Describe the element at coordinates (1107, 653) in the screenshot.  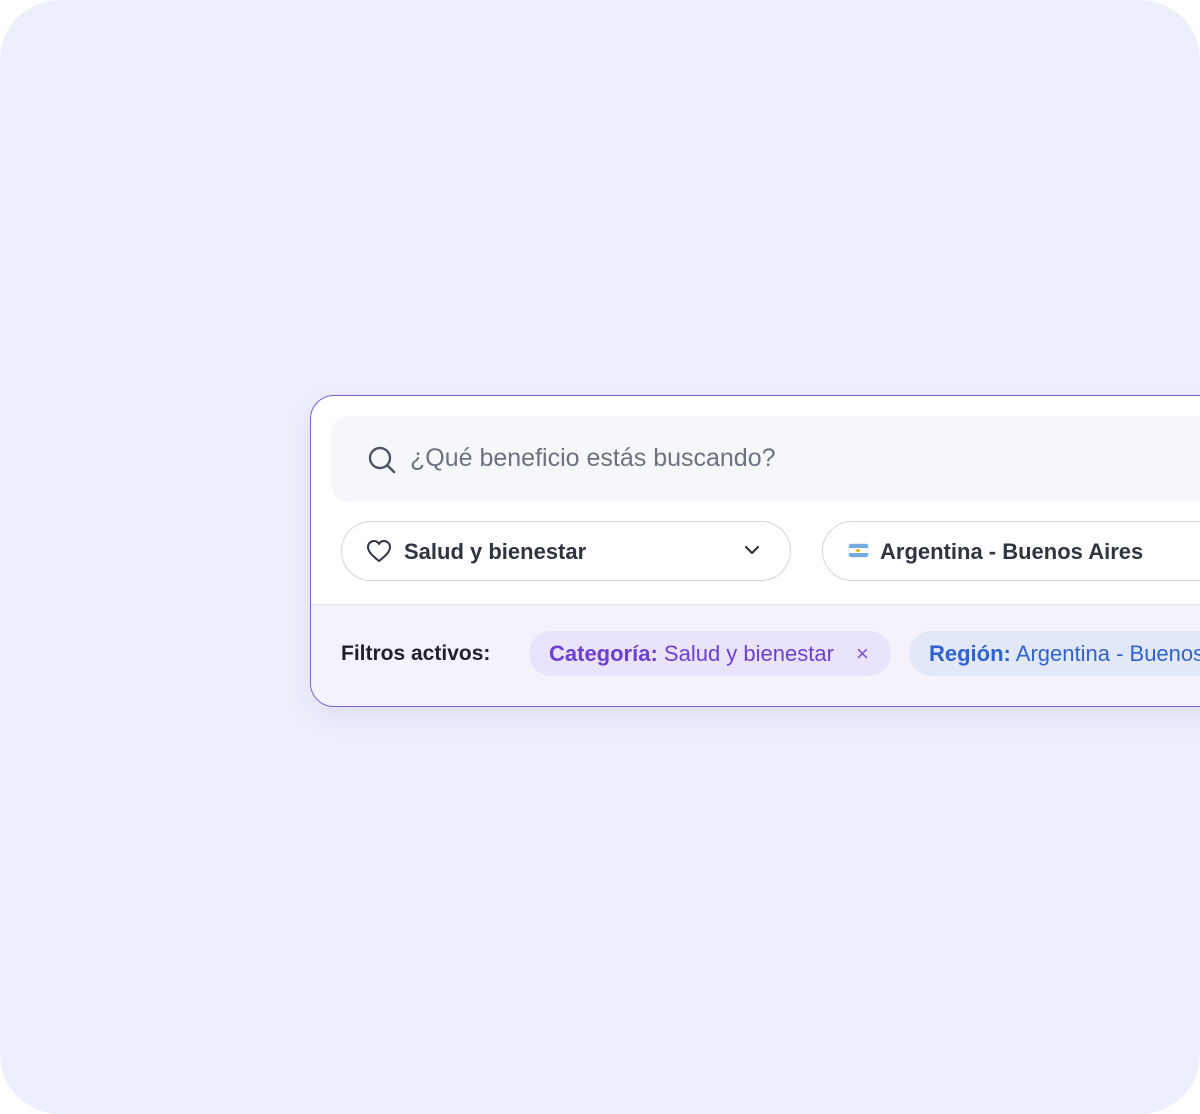
I see `chip-value: Argentina - Buenos Aires` at that location.